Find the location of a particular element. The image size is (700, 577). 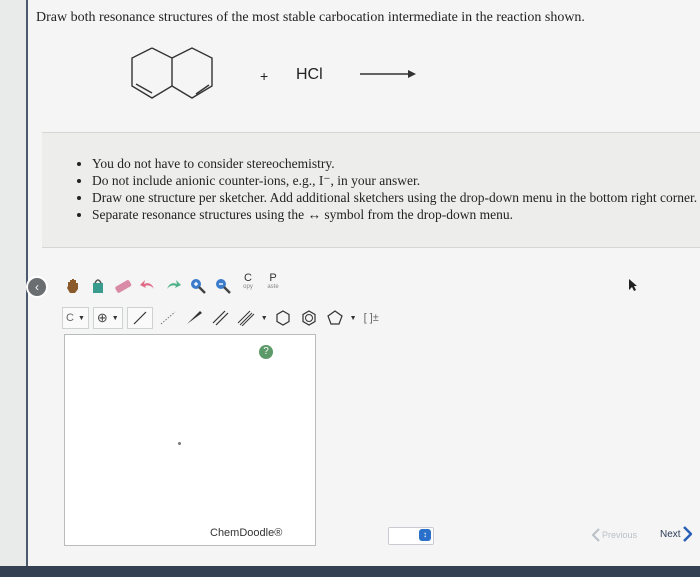

double-bond-tool is located at coordinates (220, 318).